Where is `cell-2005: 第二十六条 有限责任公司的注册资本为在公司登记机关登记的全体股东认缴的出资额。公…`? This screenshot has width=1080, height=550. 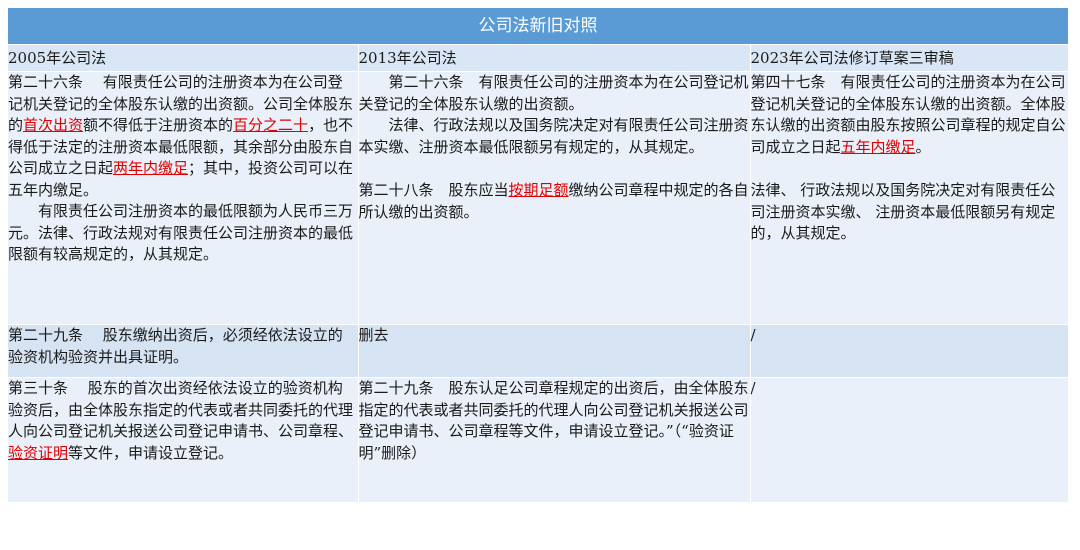 cell-2005: 第二十六条 有限责任公司的注册资本为在公司登记机关登记的全体股东认缴的出资额。公… is located at coordinates (183, 198).